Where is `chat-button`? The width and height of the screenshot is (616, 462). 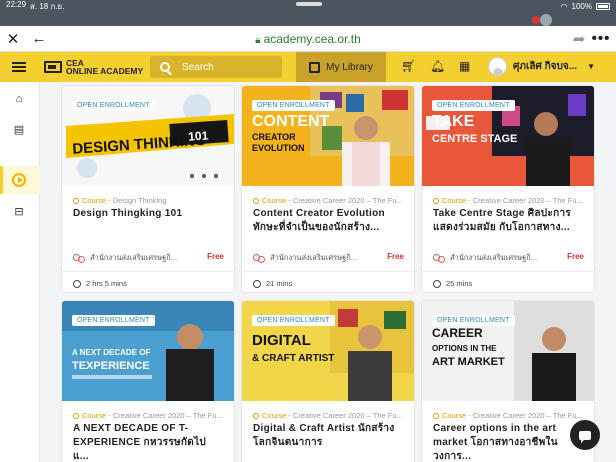
chat-button is located at coordinates (585, 435).